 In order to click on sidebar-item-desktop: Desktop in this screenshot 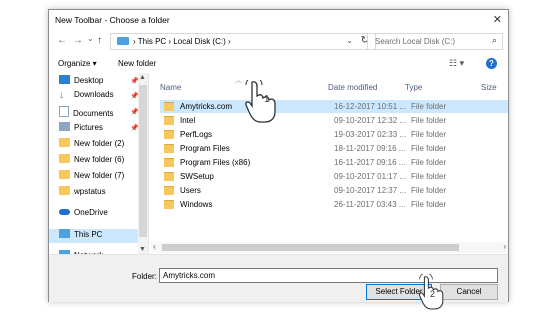, I will do `click(81, 82)`.